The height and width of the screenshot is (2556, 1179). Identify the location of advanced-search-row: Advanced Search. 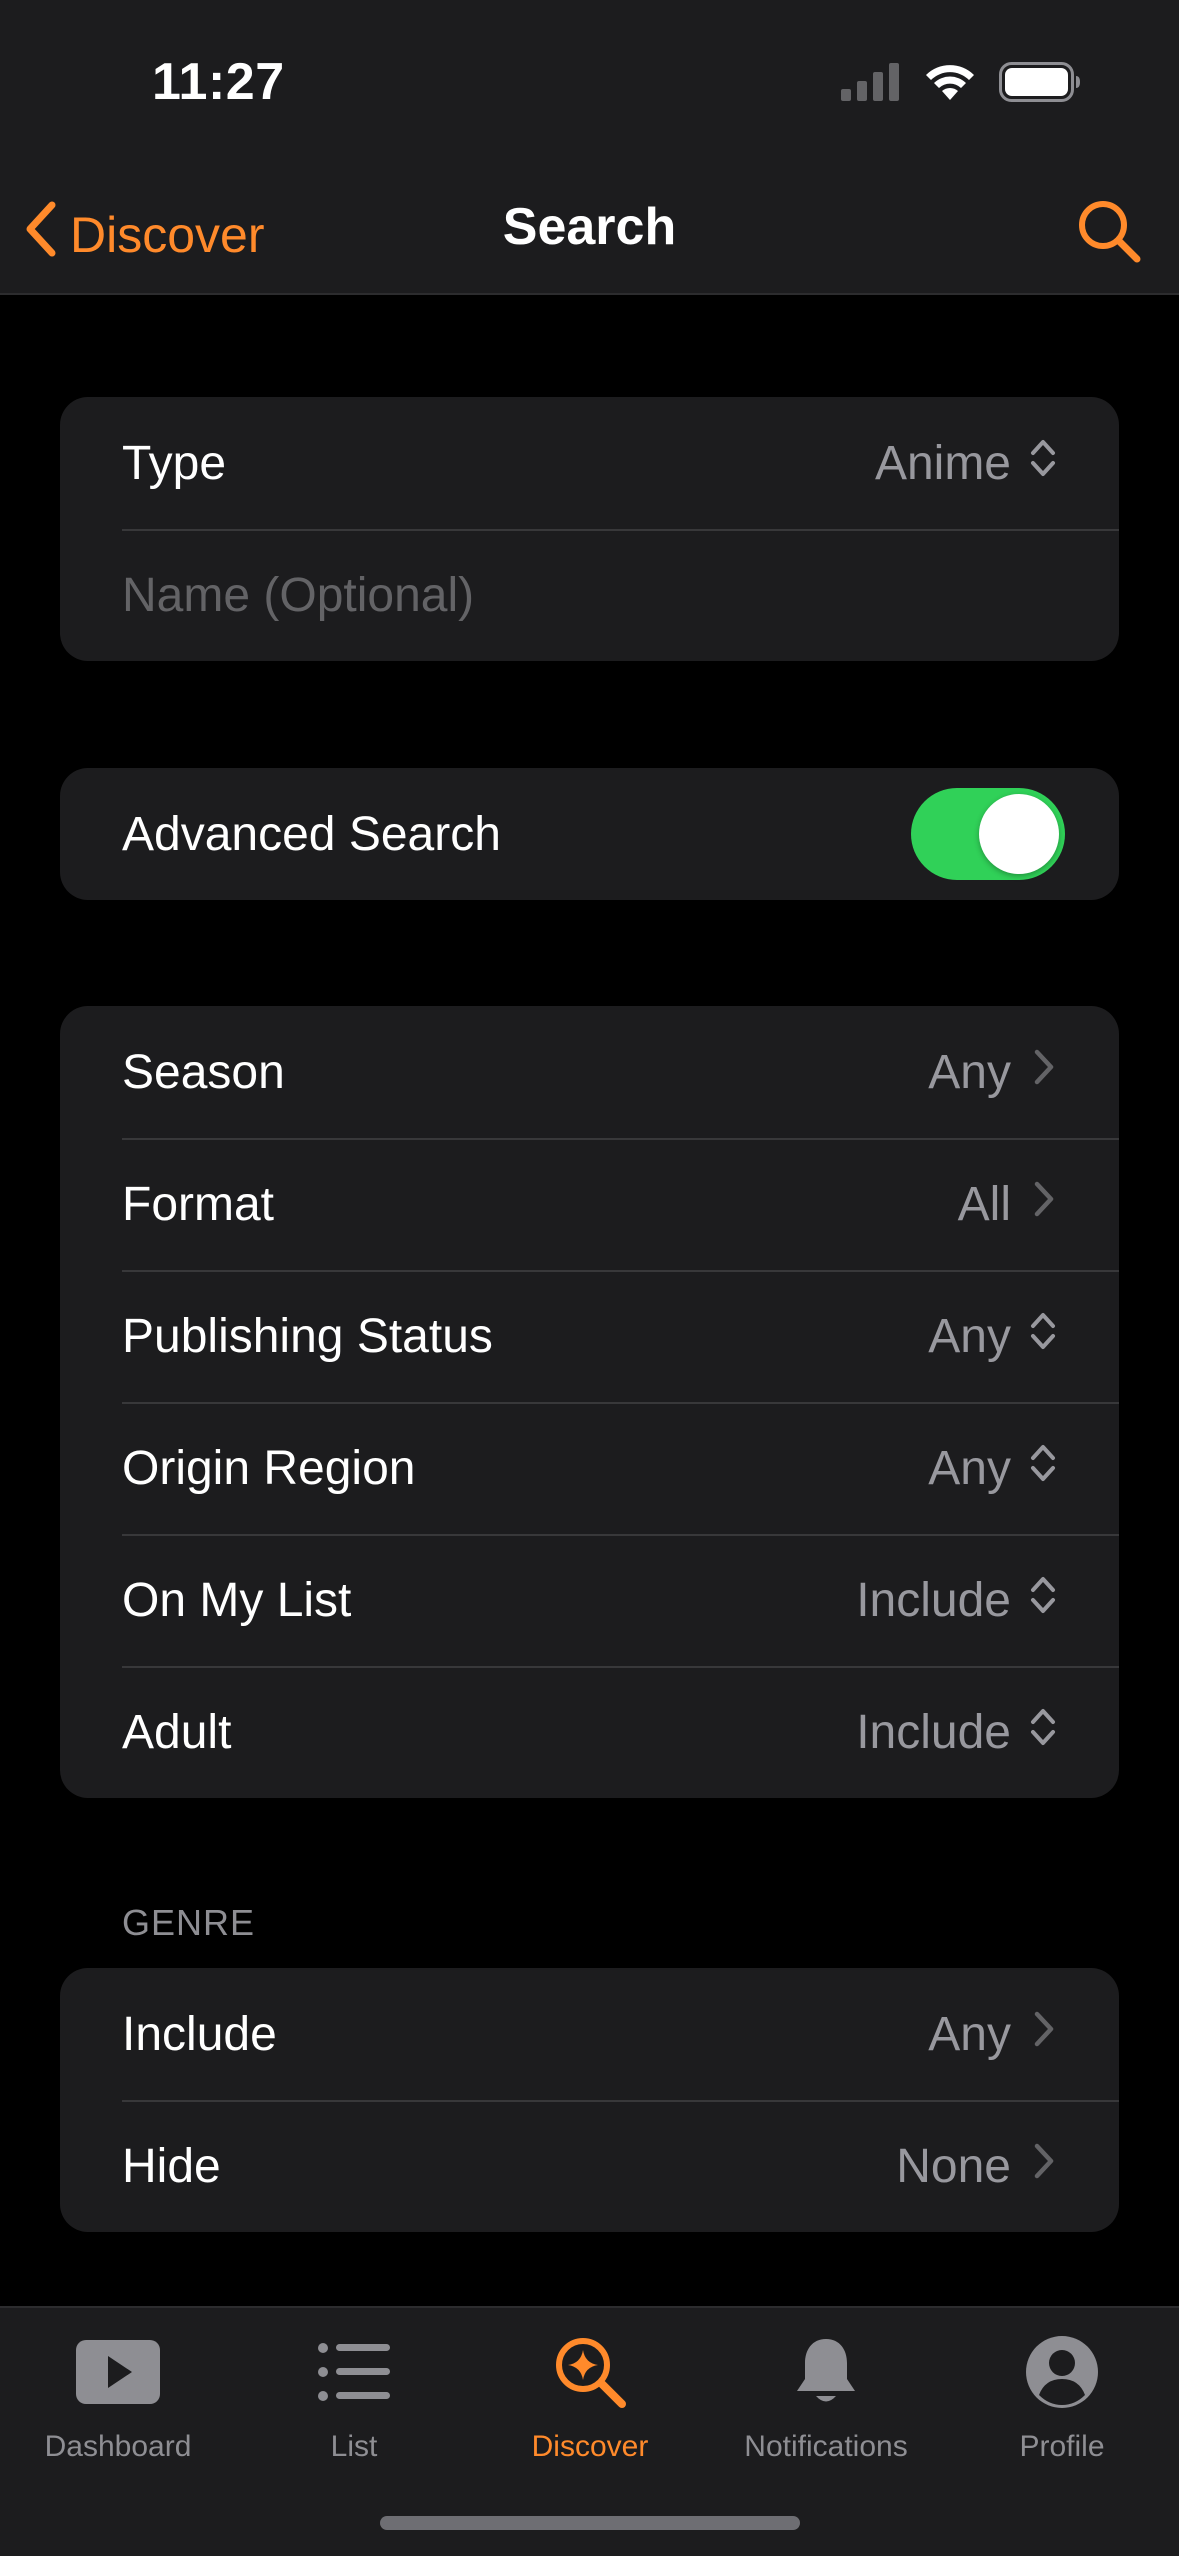
(589, 834).